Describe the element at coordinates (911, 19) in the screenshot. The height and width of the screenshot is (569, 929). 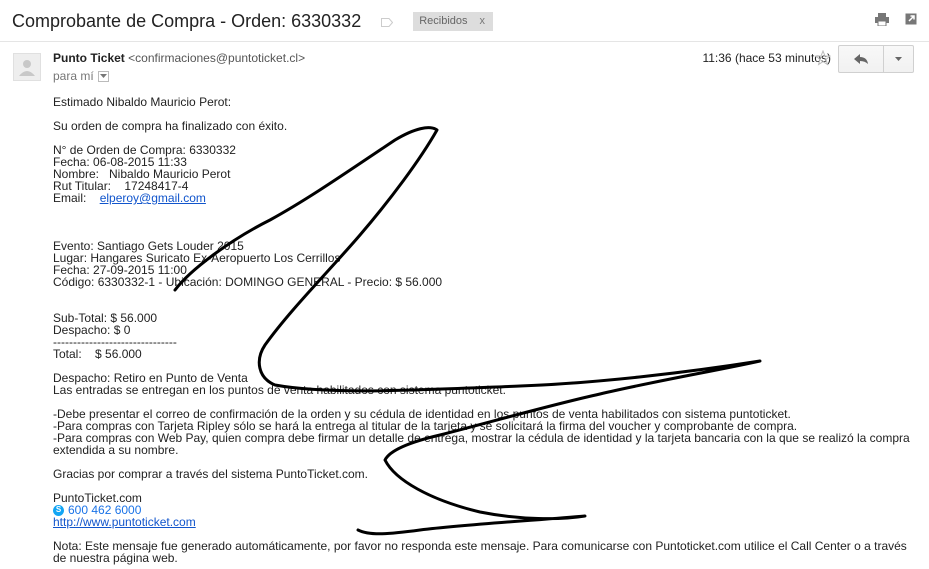
I see `open-new-window-icon` at that location.